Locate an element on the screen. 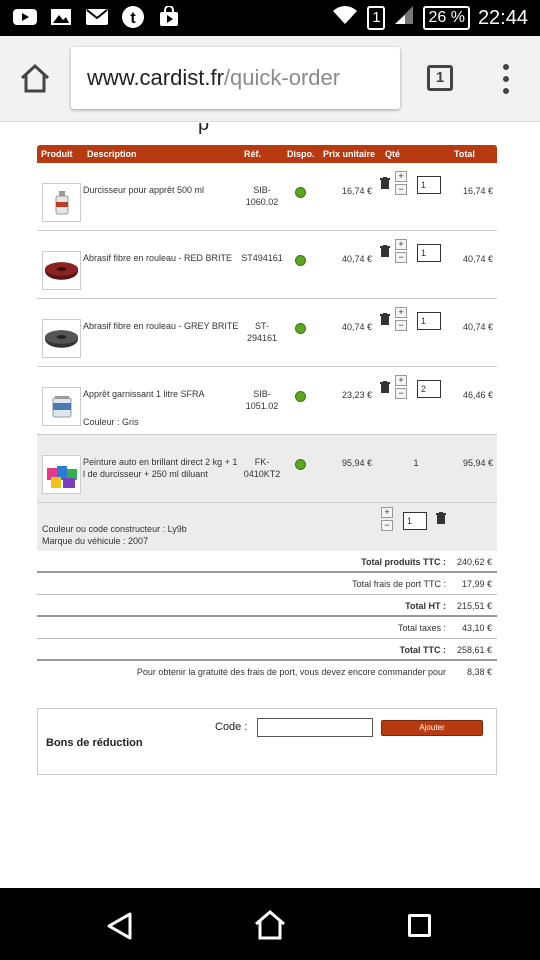  total-produits-label: Total produits TTC : is located at coordinates (403, 562).